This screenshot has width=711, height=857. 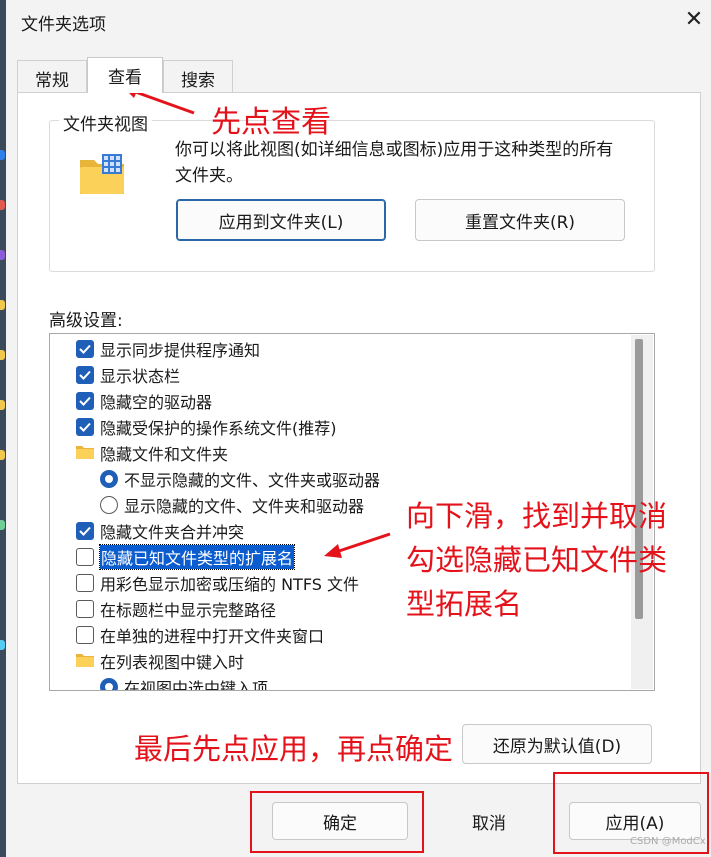 What do you see at coordinates (244, 506) in the screenshot?
I see `list-item-label: 显示隐藏的文件、文件夹和驱动器` at bounding box center [244, 506].